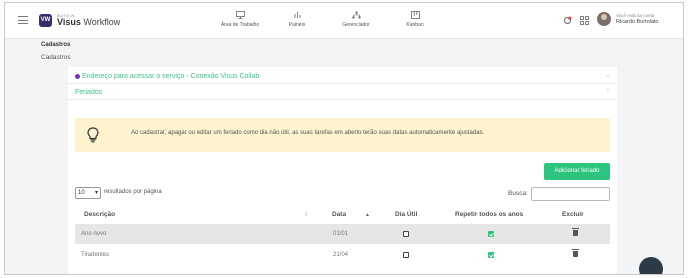 Image resolution: width=688 pixels, height=278 pixels. I want to click on collab-icon, so click(77, 76).